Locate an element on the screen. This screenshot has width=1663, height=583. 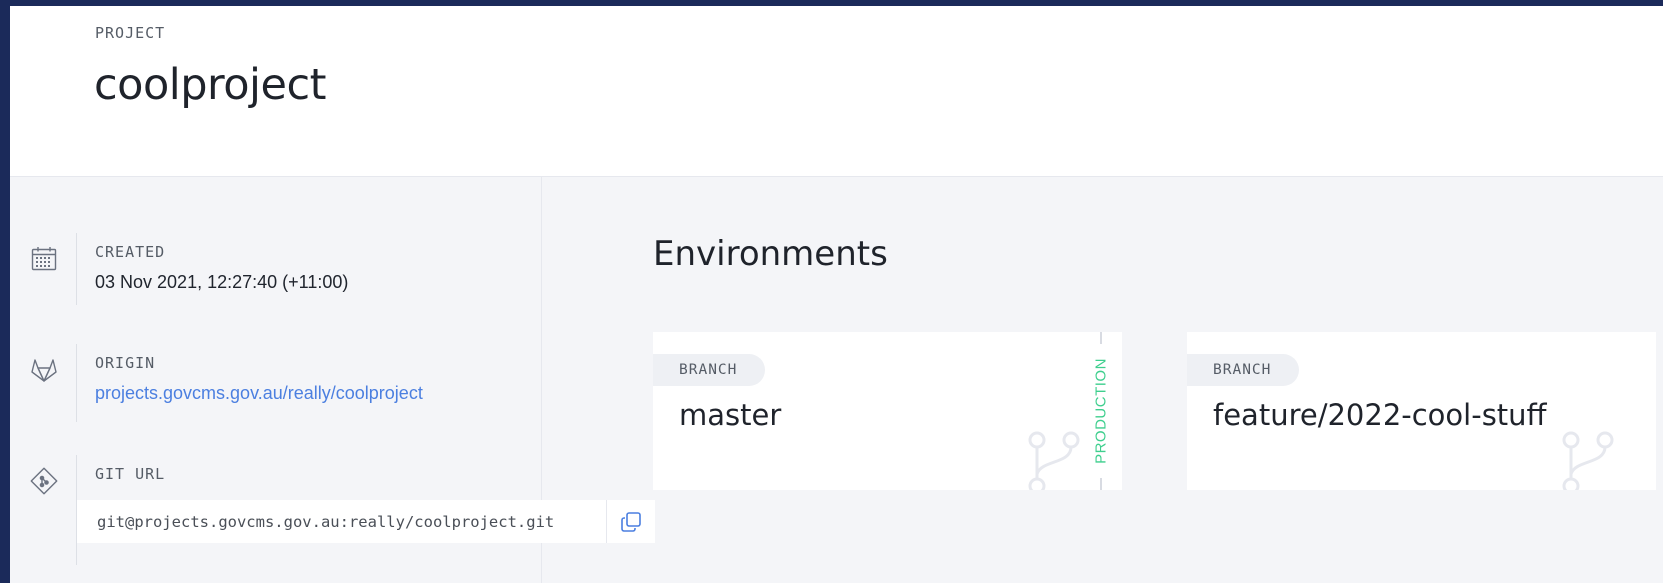
created-value: 03 Nov 2021, 12:27:40 (+11:00) is located at coordinates (222, 282).